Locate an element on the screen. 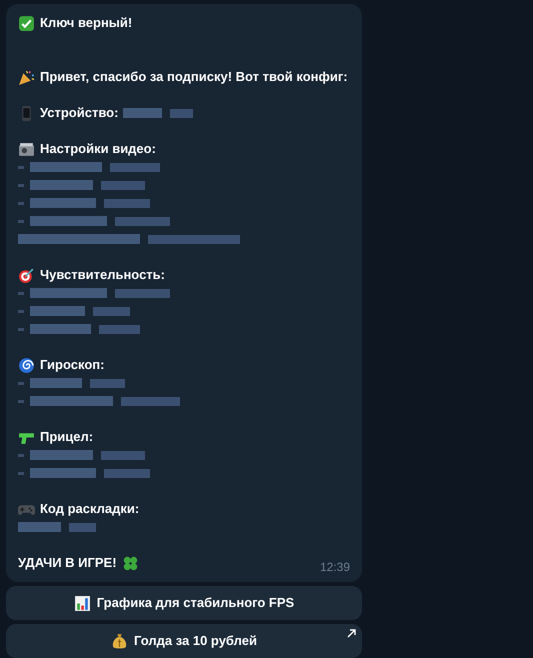 The image size is (533, 658). money-bag-icon is located at coordinates (119, 641).